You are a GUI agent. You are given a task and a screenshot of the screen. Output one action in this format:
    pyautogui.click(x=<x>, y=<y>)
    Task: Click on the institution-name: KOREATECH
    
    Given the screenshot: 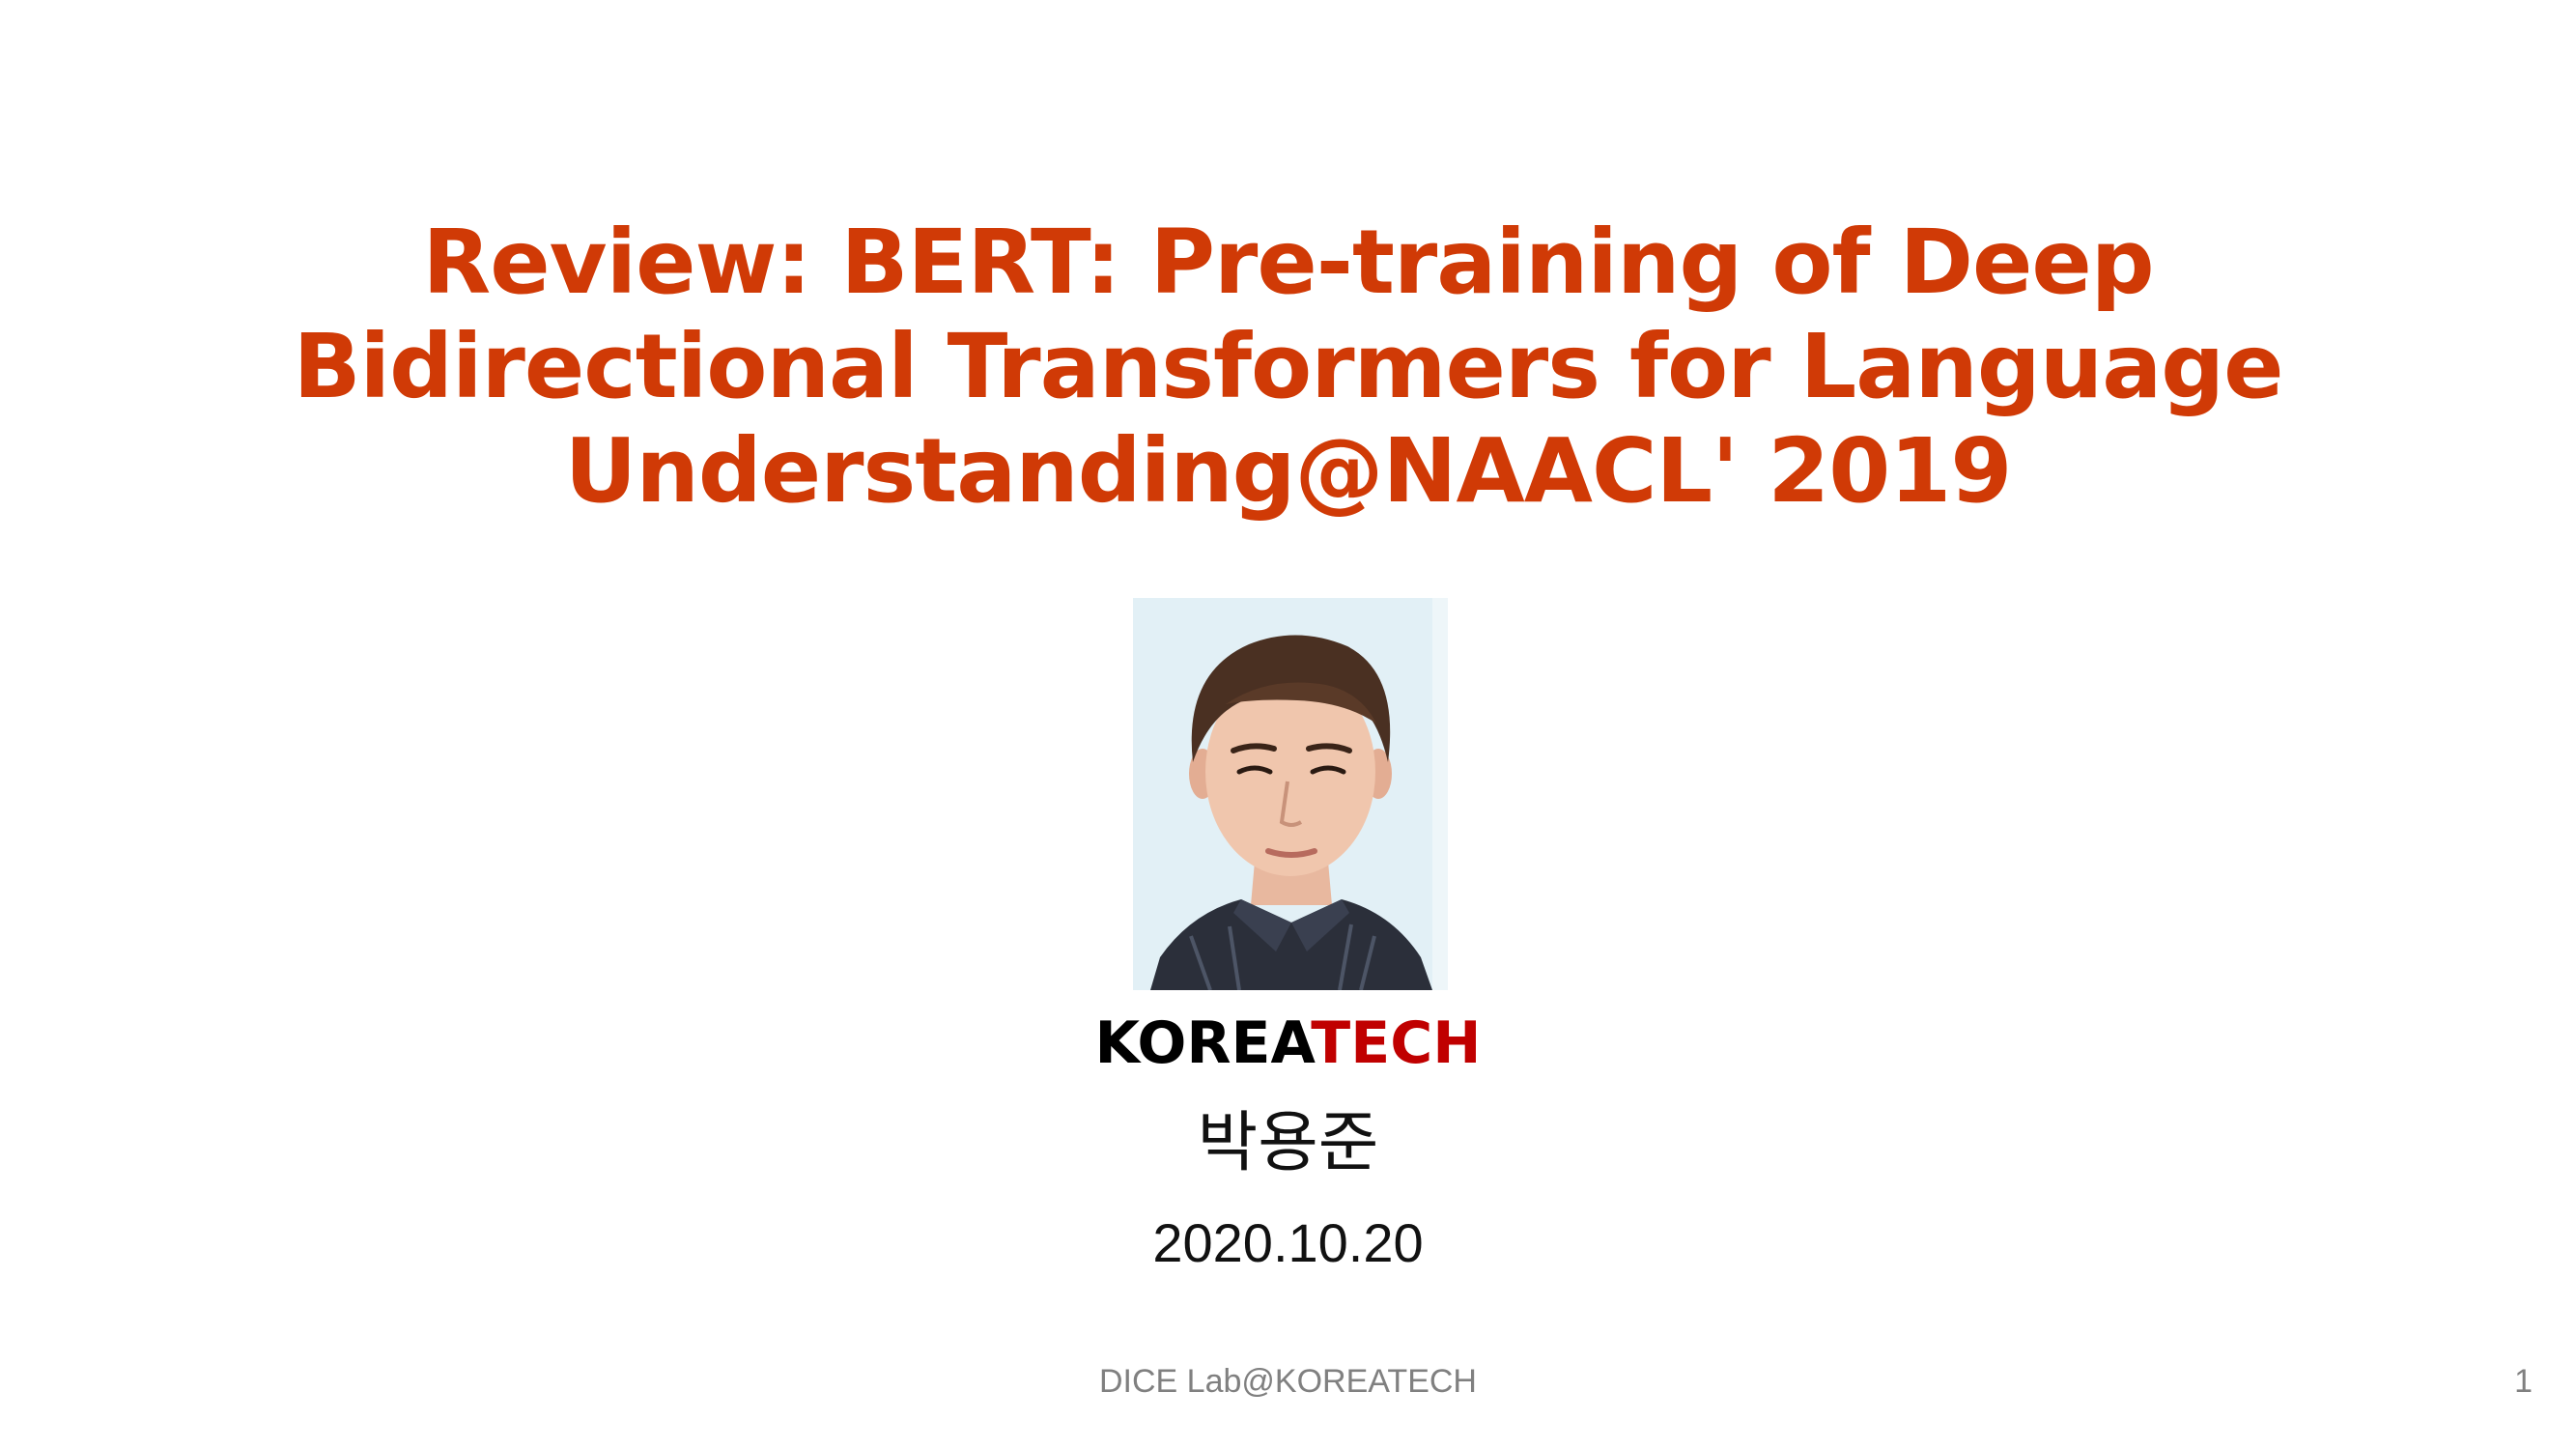 What is the action you would take?
    pyautogui.click(x=1288, y=1043)
    